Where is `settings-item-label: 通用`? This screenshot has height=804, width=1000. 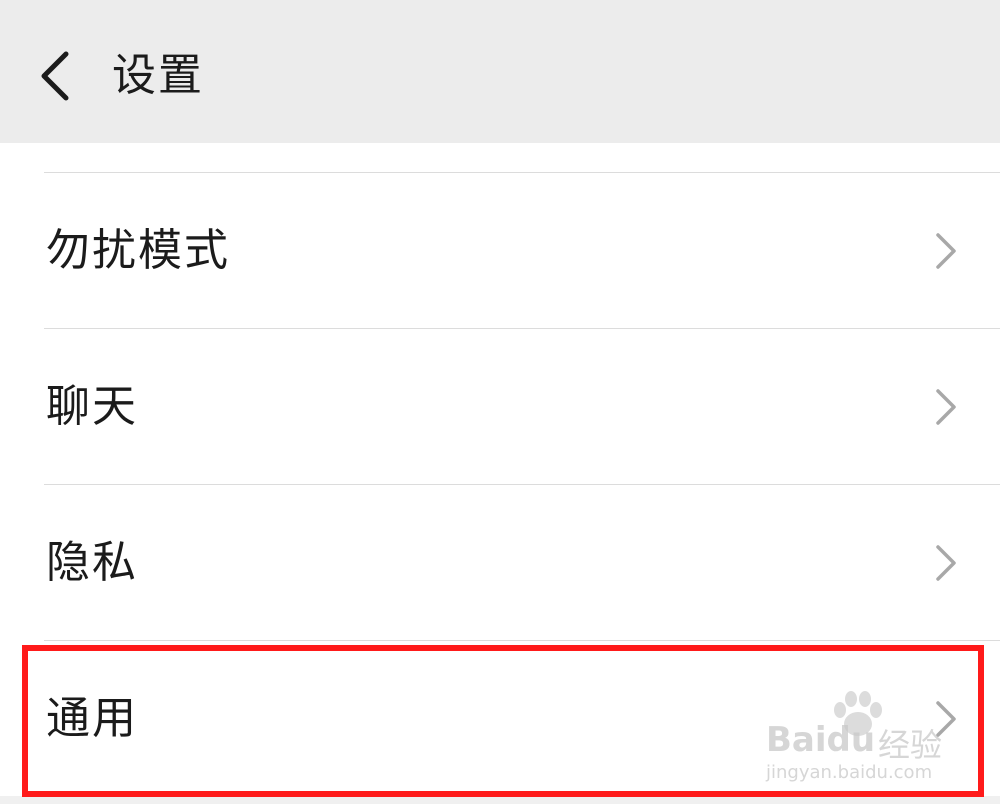 settings-item-label: 通用 is located at coordinates (92, 718).